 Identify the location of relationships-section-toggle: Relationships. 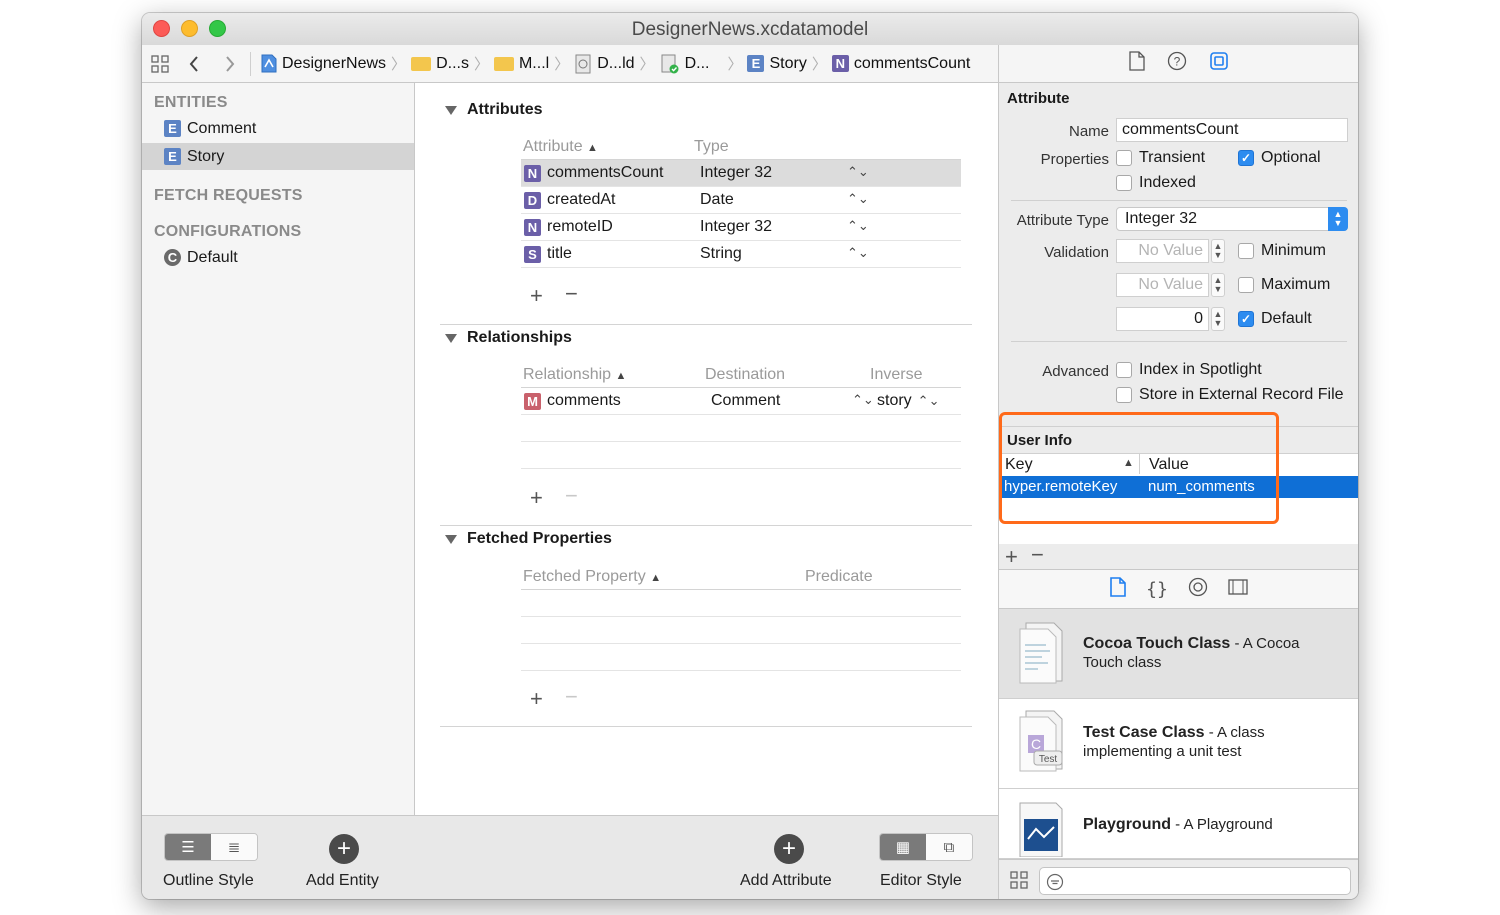
(508, 338).